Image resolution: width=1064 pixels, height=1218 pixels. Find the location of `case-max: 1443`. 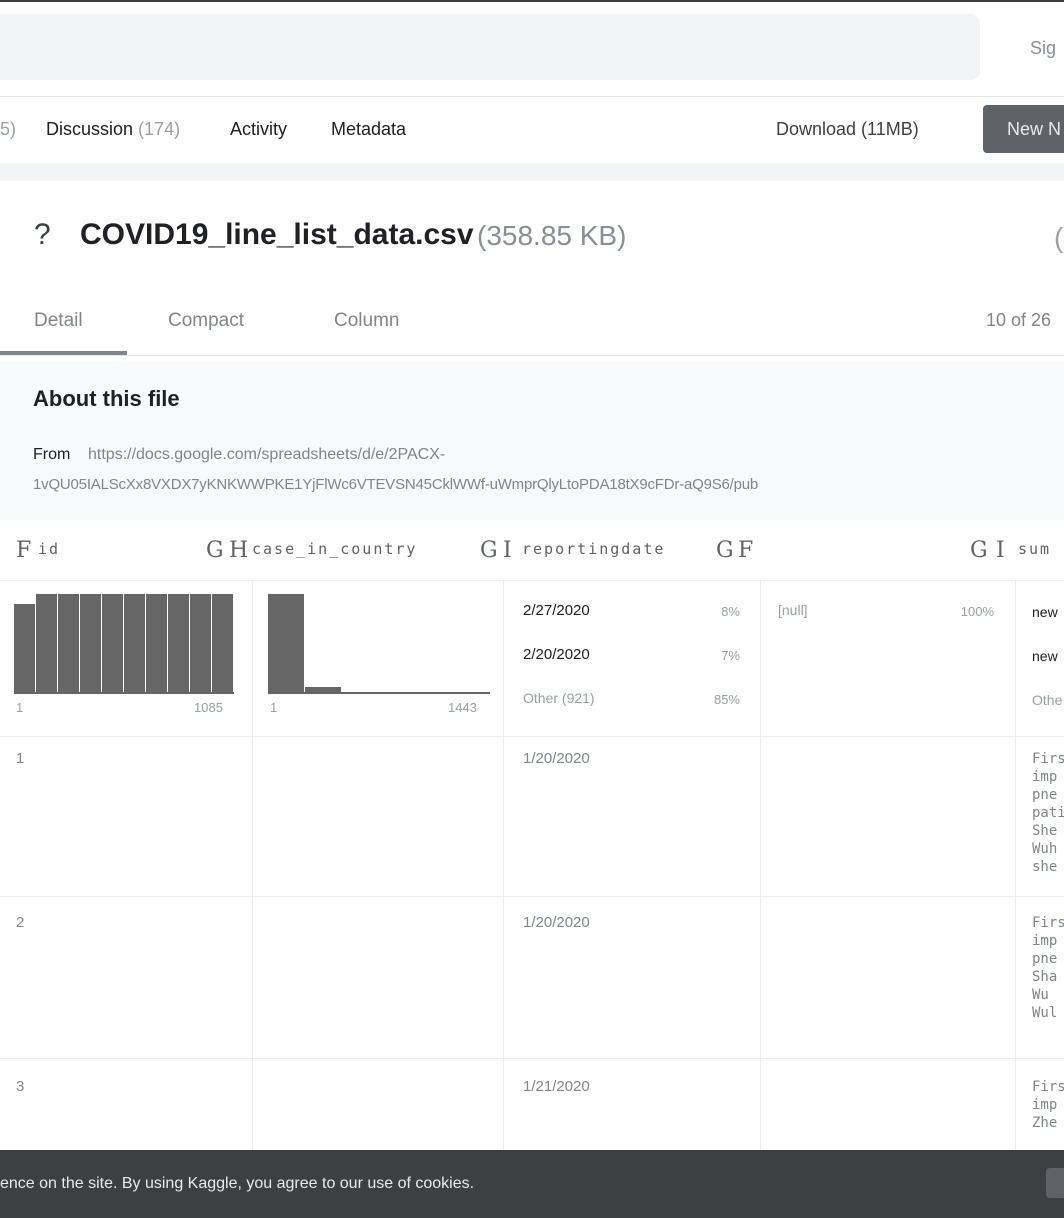

case-max: 1443 is located at coordinates (462, 707).